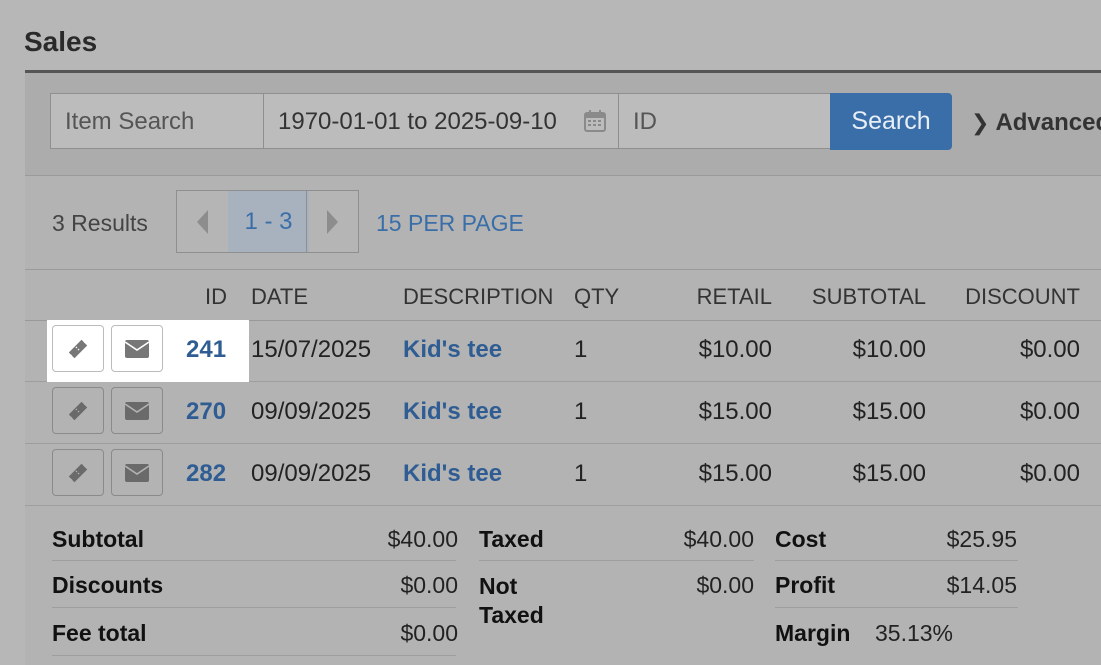  What do you see at coordinates (981, 585) in the screenshot?
I see `profit-value: $14.05` at bounding box center [981, 585].